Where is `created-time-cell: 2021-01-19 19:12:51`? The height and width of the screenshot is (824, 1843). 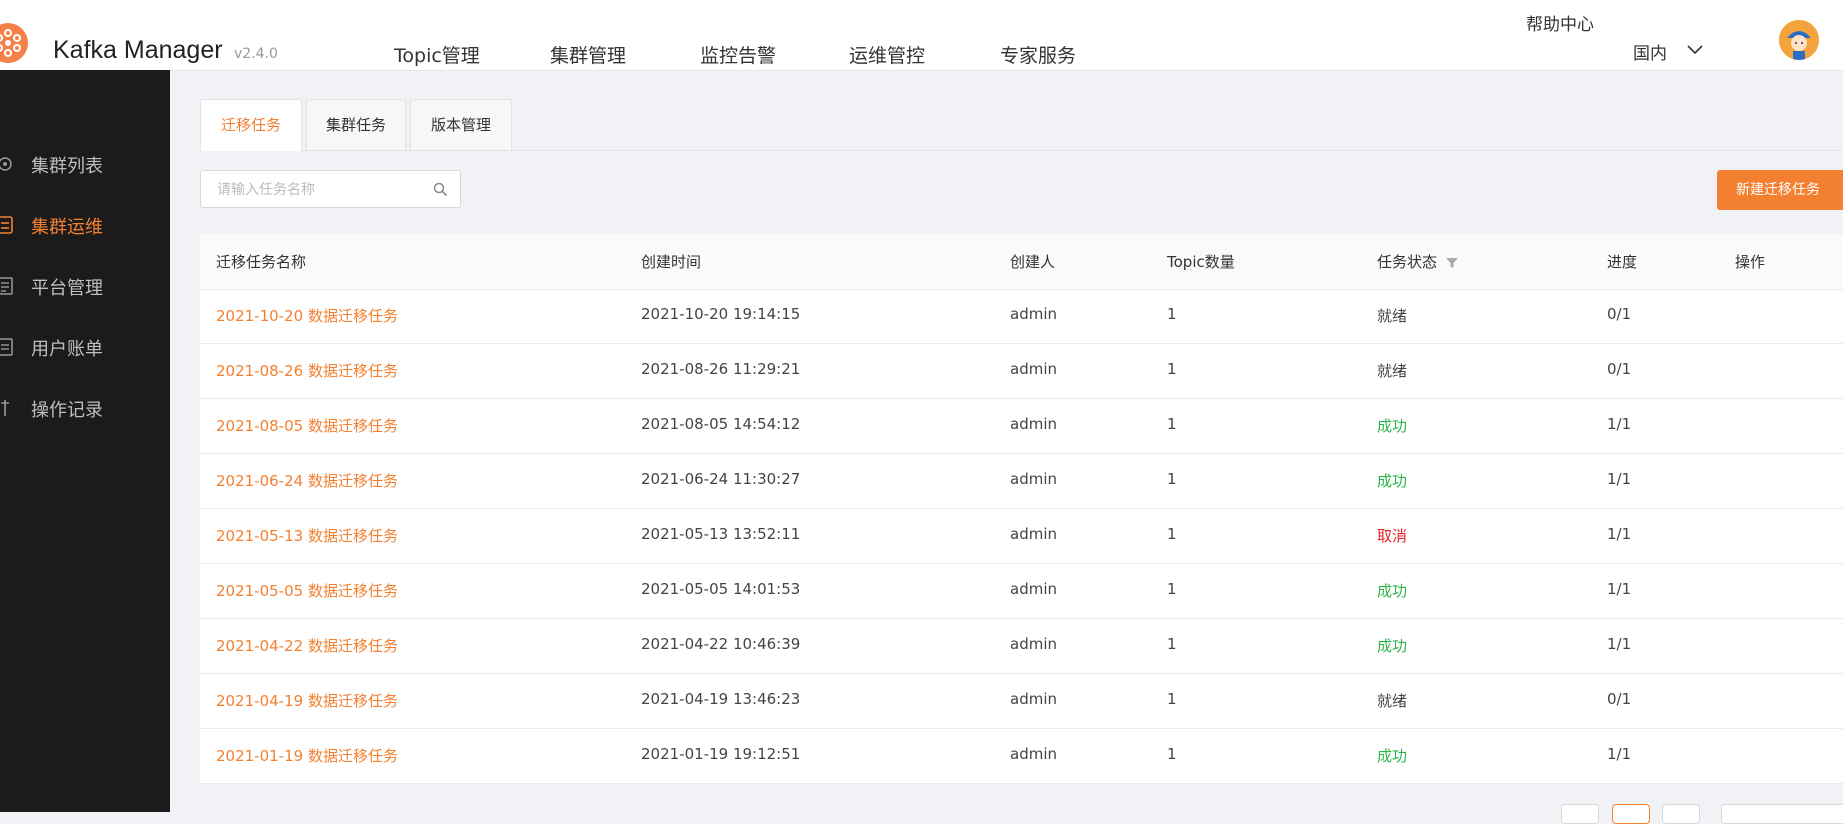 created-time-cell: 2021-01-19 19:12:51 is located at coordinates (721, 754).